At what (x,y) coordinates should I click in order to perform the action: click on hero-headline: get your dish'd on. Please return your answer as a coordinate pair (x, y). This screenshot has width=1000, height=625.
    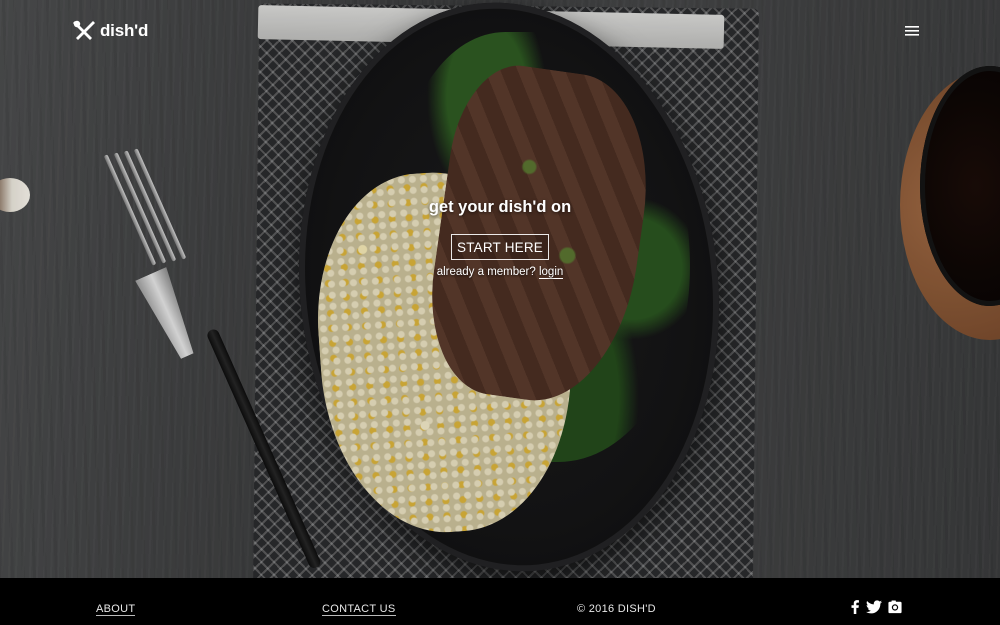
    Looking at the image, I should click on (500, 207).